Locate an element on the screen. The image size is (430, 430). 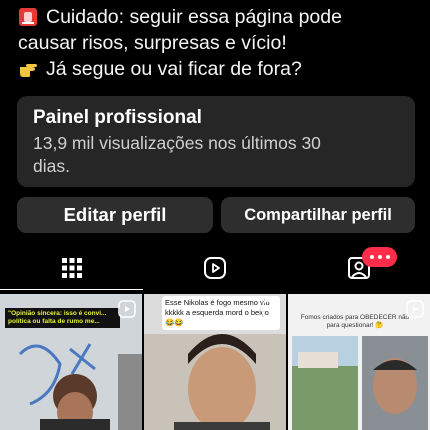
dashboard-stats-line-1: 13,9 mil visualizações nos últimos 30 is located at coordinates (177, 143).